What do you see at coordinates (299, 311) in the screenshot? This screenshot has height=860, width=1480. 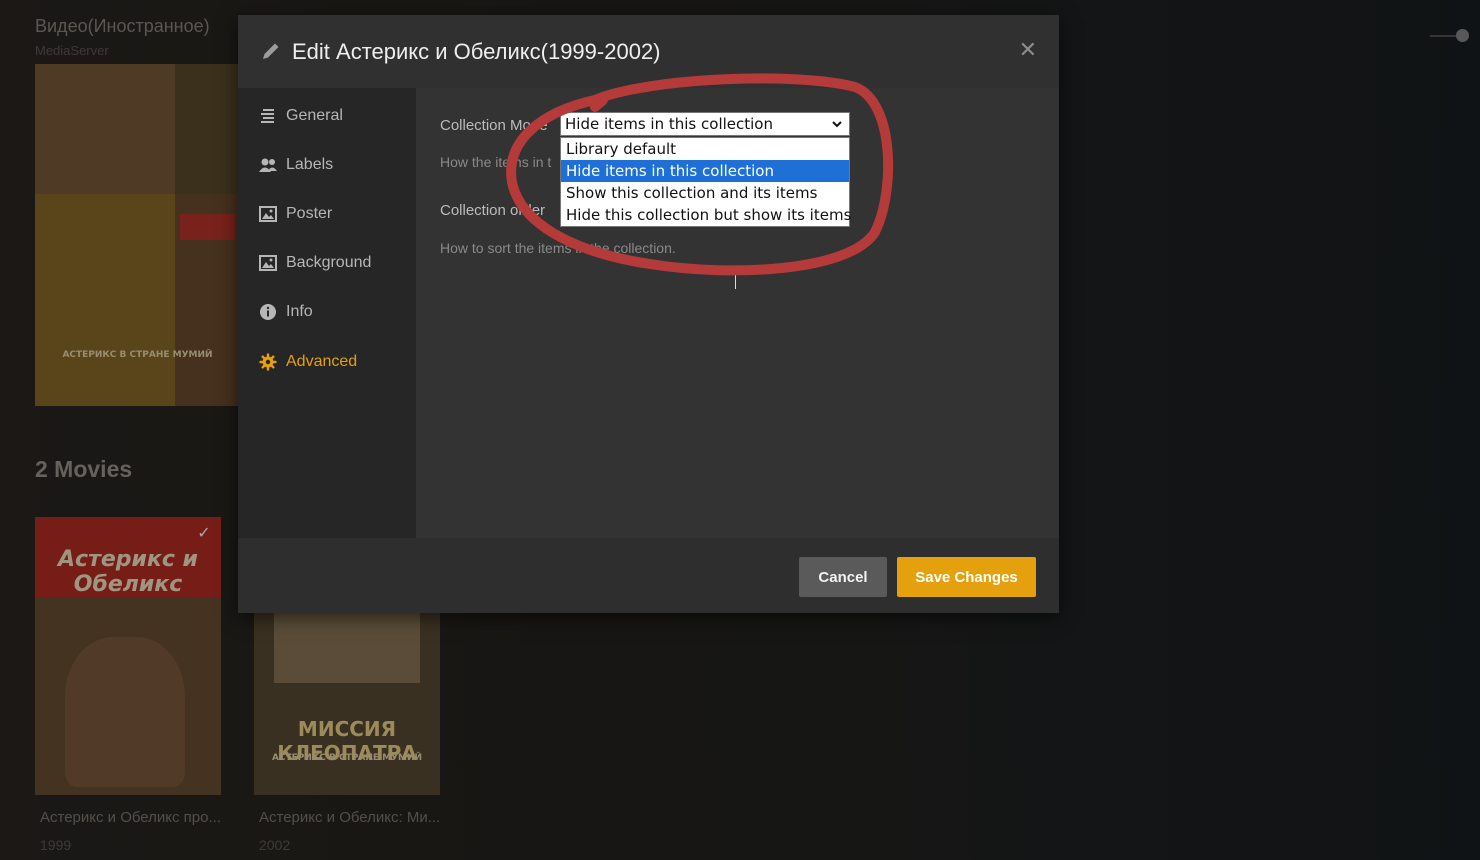 I see `nav-item-label: Info` at bounding box center [299, 311].